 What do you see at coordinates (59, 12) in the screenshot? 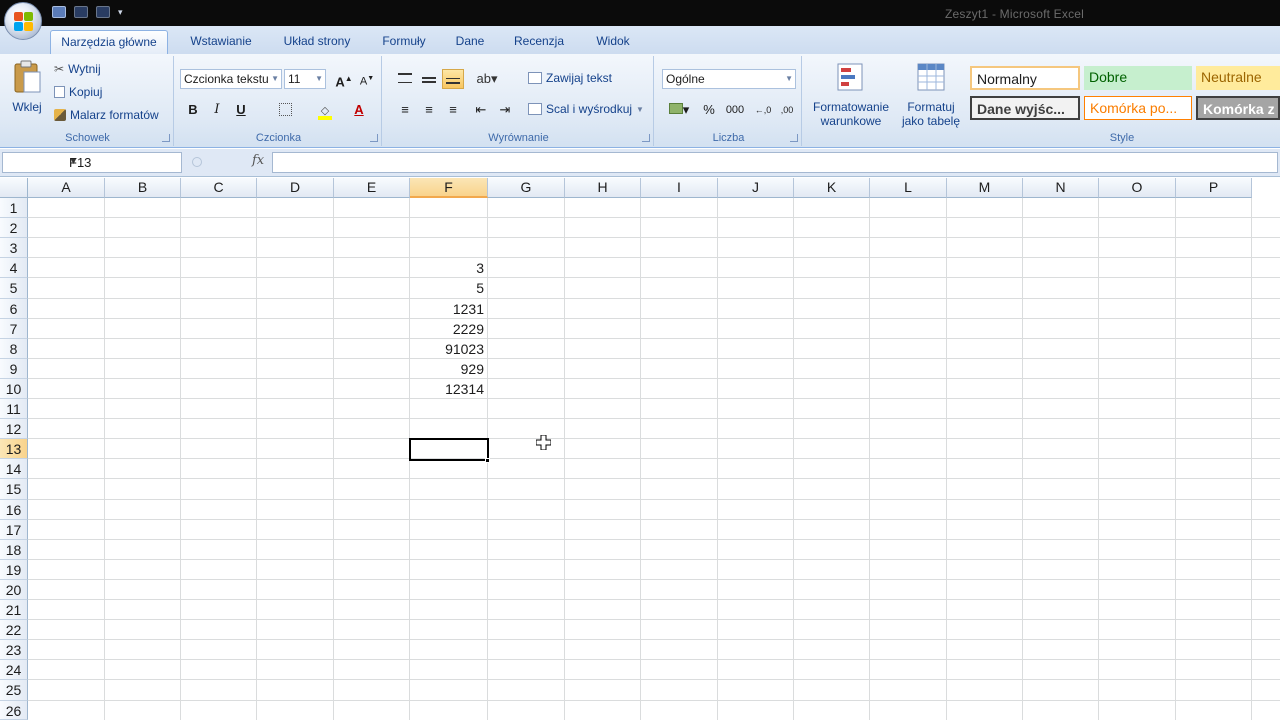
I see `save-icon` at bounding box center [59, 12].